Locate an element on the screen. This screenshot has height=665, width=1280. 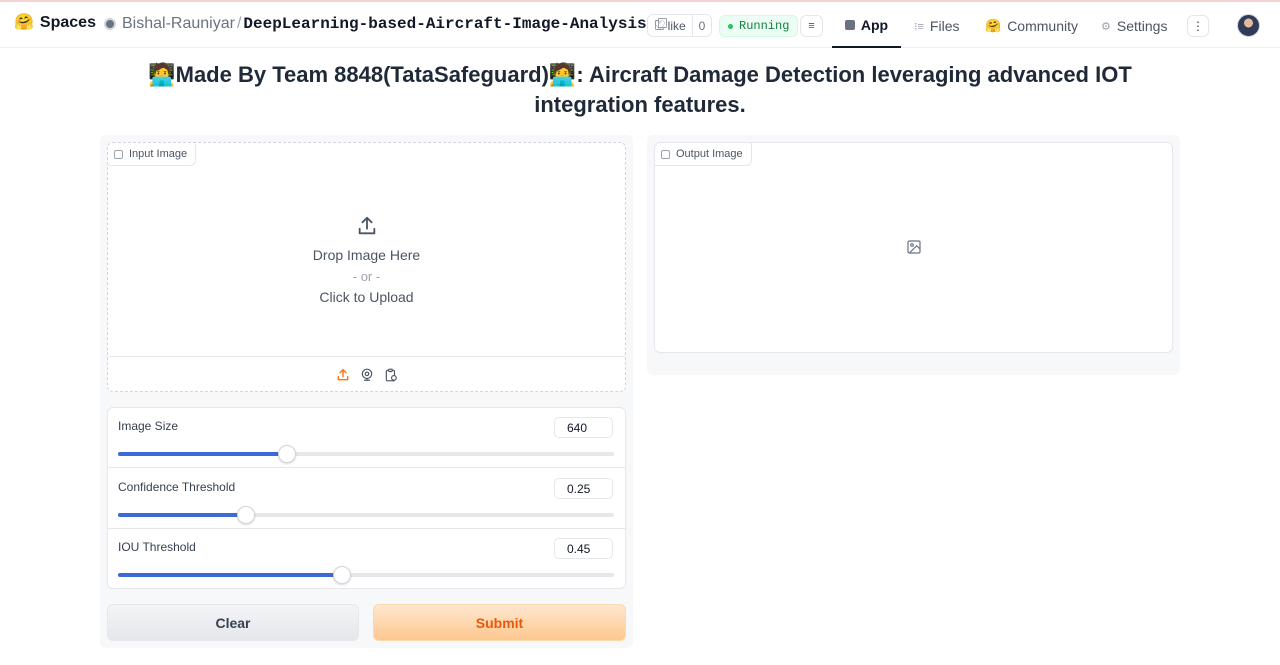
iou-threshold-slider is located at coordinates (366, 575).